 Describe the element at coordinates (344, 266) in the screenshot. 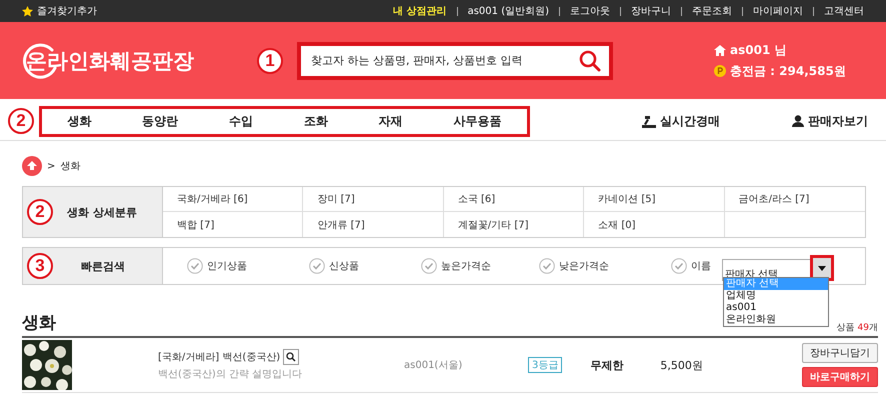

I see `sort-option: 신상품` at that location.